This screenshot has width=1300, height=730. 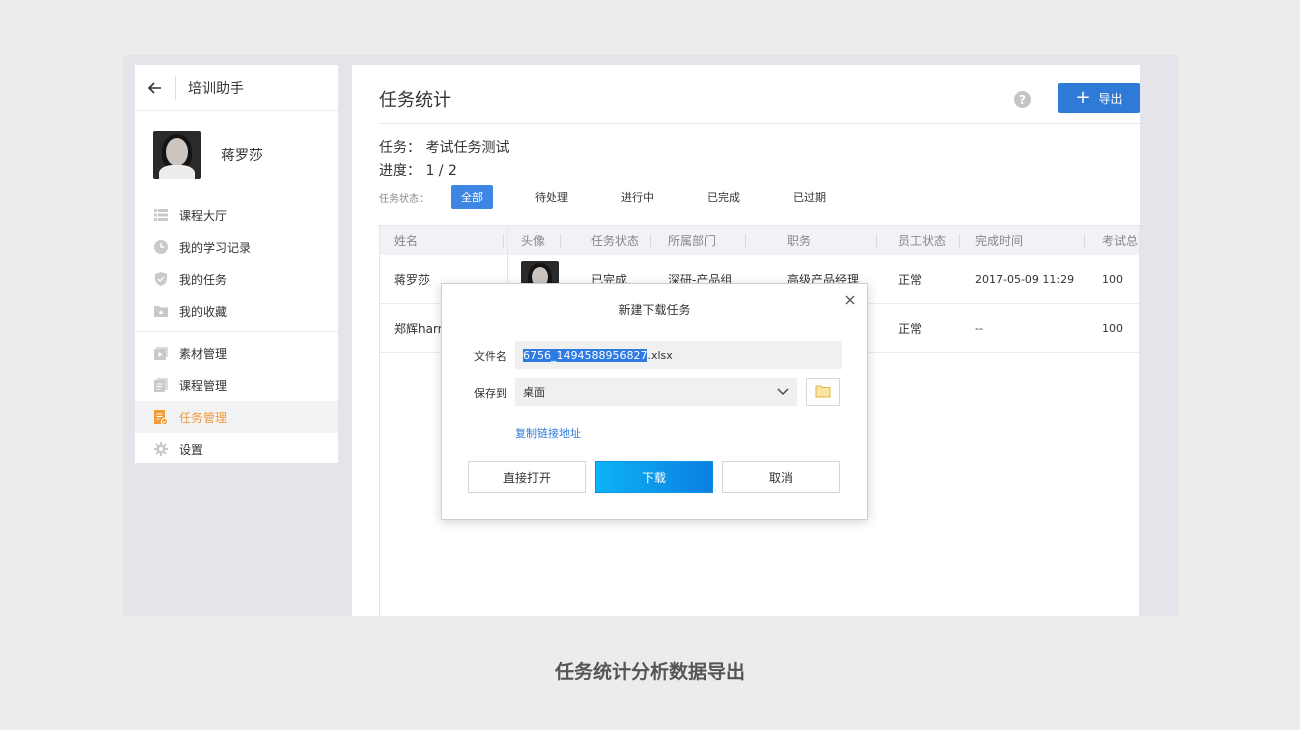 What do you see at coordinates (490, 393) in the screenshot?
I see `saveto-label: 保存到` at bounding box center [490, 393].